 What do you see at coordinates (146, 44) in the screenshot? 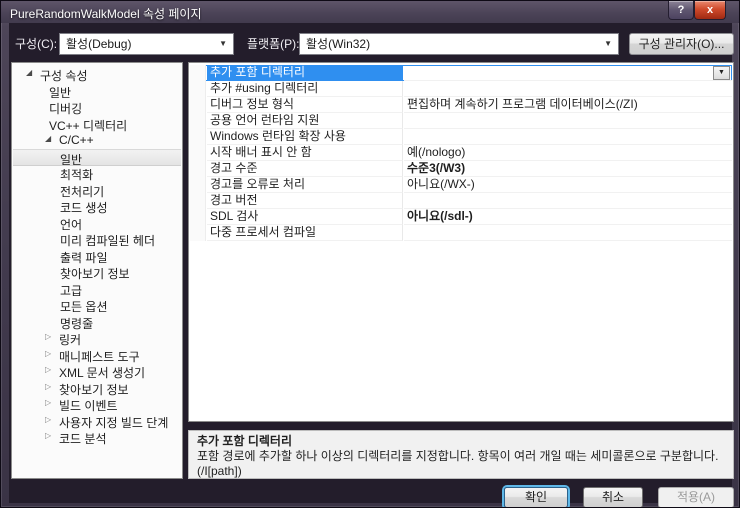
I see `configuration-dropdown: 활성(Debug) ▼` at bounding box center [146, 44].